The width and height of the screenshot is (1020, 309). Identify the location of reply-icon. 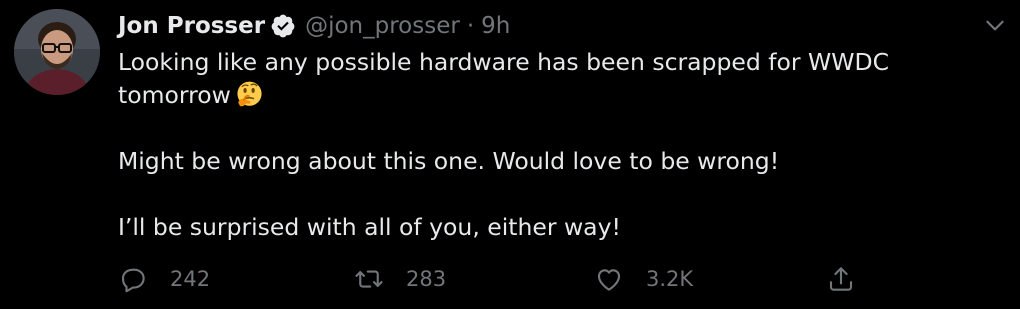
(133, 279).